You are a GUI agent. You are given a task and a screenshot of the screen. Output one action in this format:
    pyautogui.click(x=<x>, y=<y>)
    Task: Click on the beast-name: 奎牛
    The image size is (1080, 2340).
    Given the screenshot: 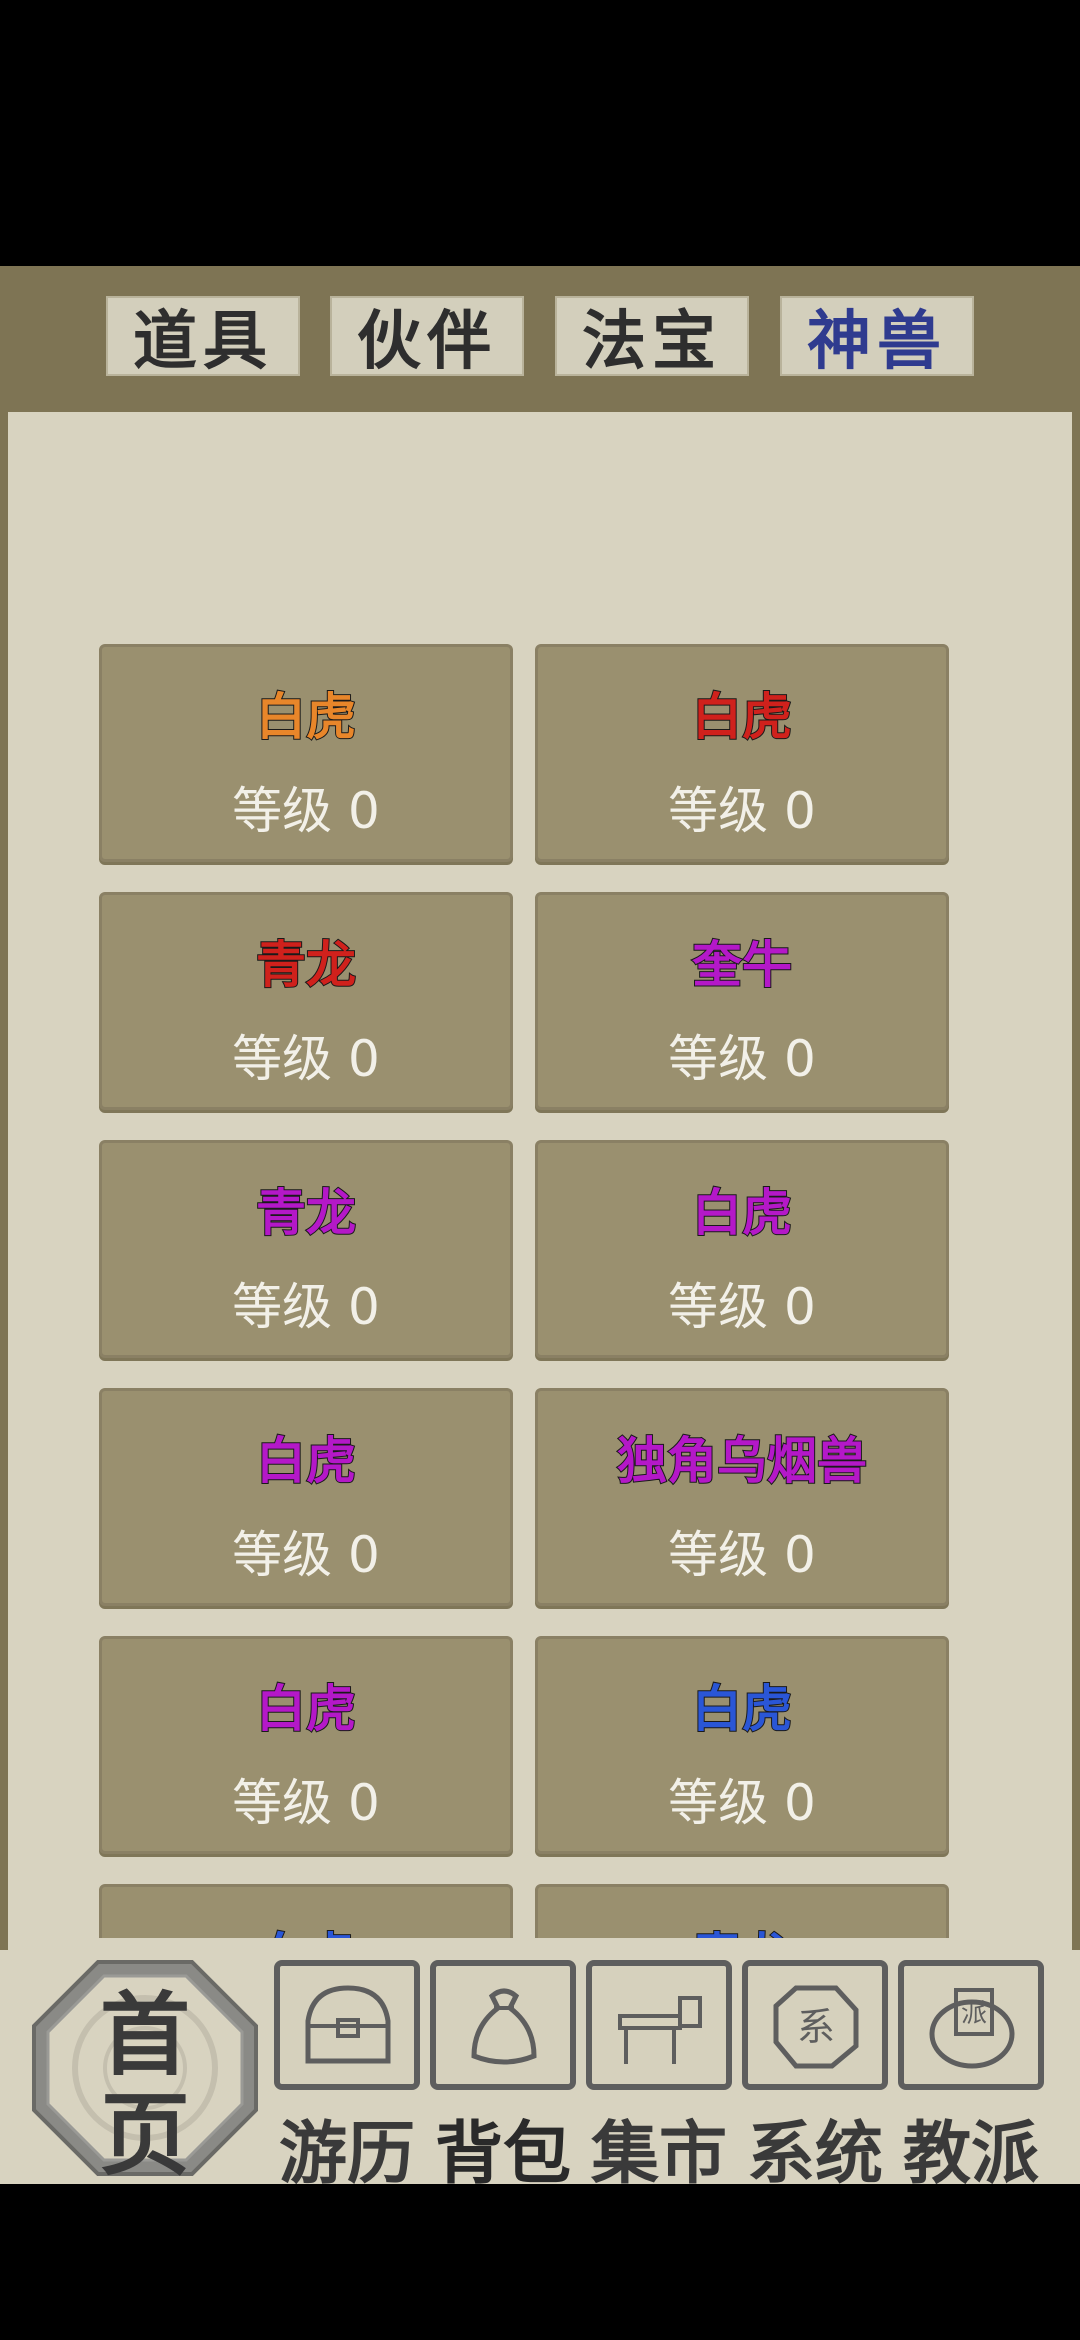 What is the action you would take?
    pyautogui.click(x=742, y=965)
    